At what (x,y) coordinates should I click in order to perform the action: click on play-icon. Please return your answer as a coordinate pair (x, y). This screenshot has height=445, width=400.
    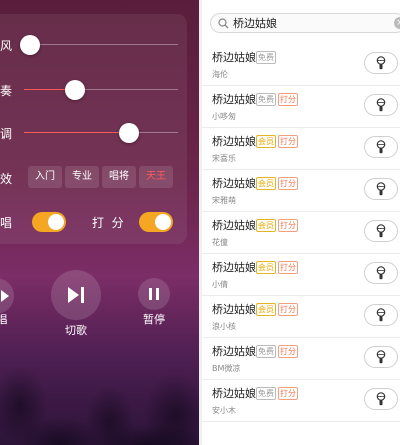
    Looking at the image, I should click on (5, 296).